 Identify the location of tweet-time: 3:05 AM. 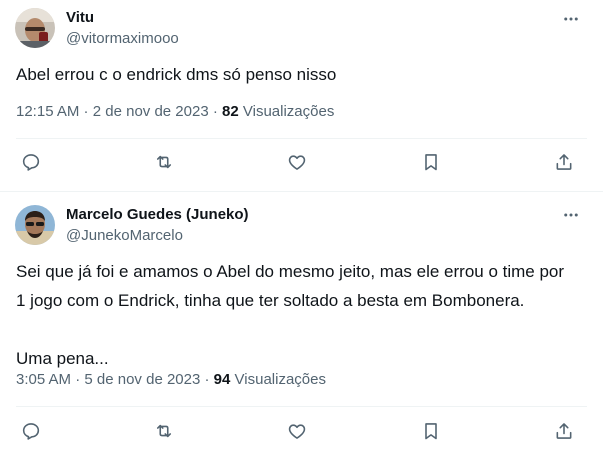
(43, 379).